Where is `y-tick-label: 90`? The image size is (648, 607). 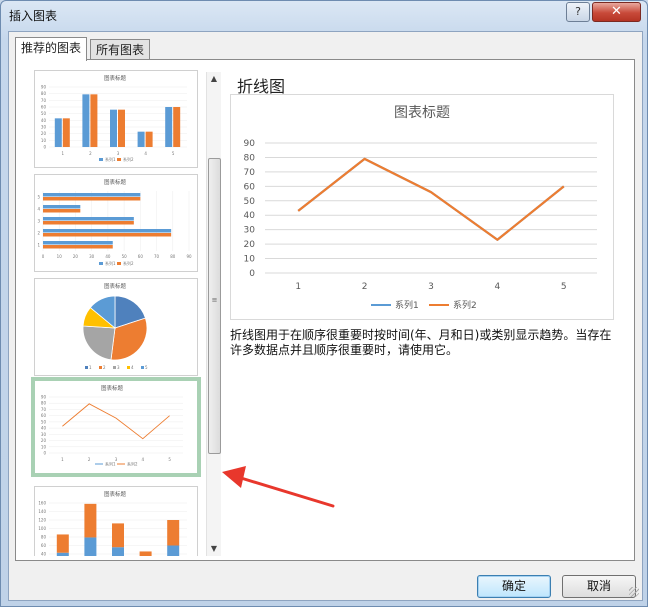 y-tick-label: 90 is located at coordinates (250, 144).